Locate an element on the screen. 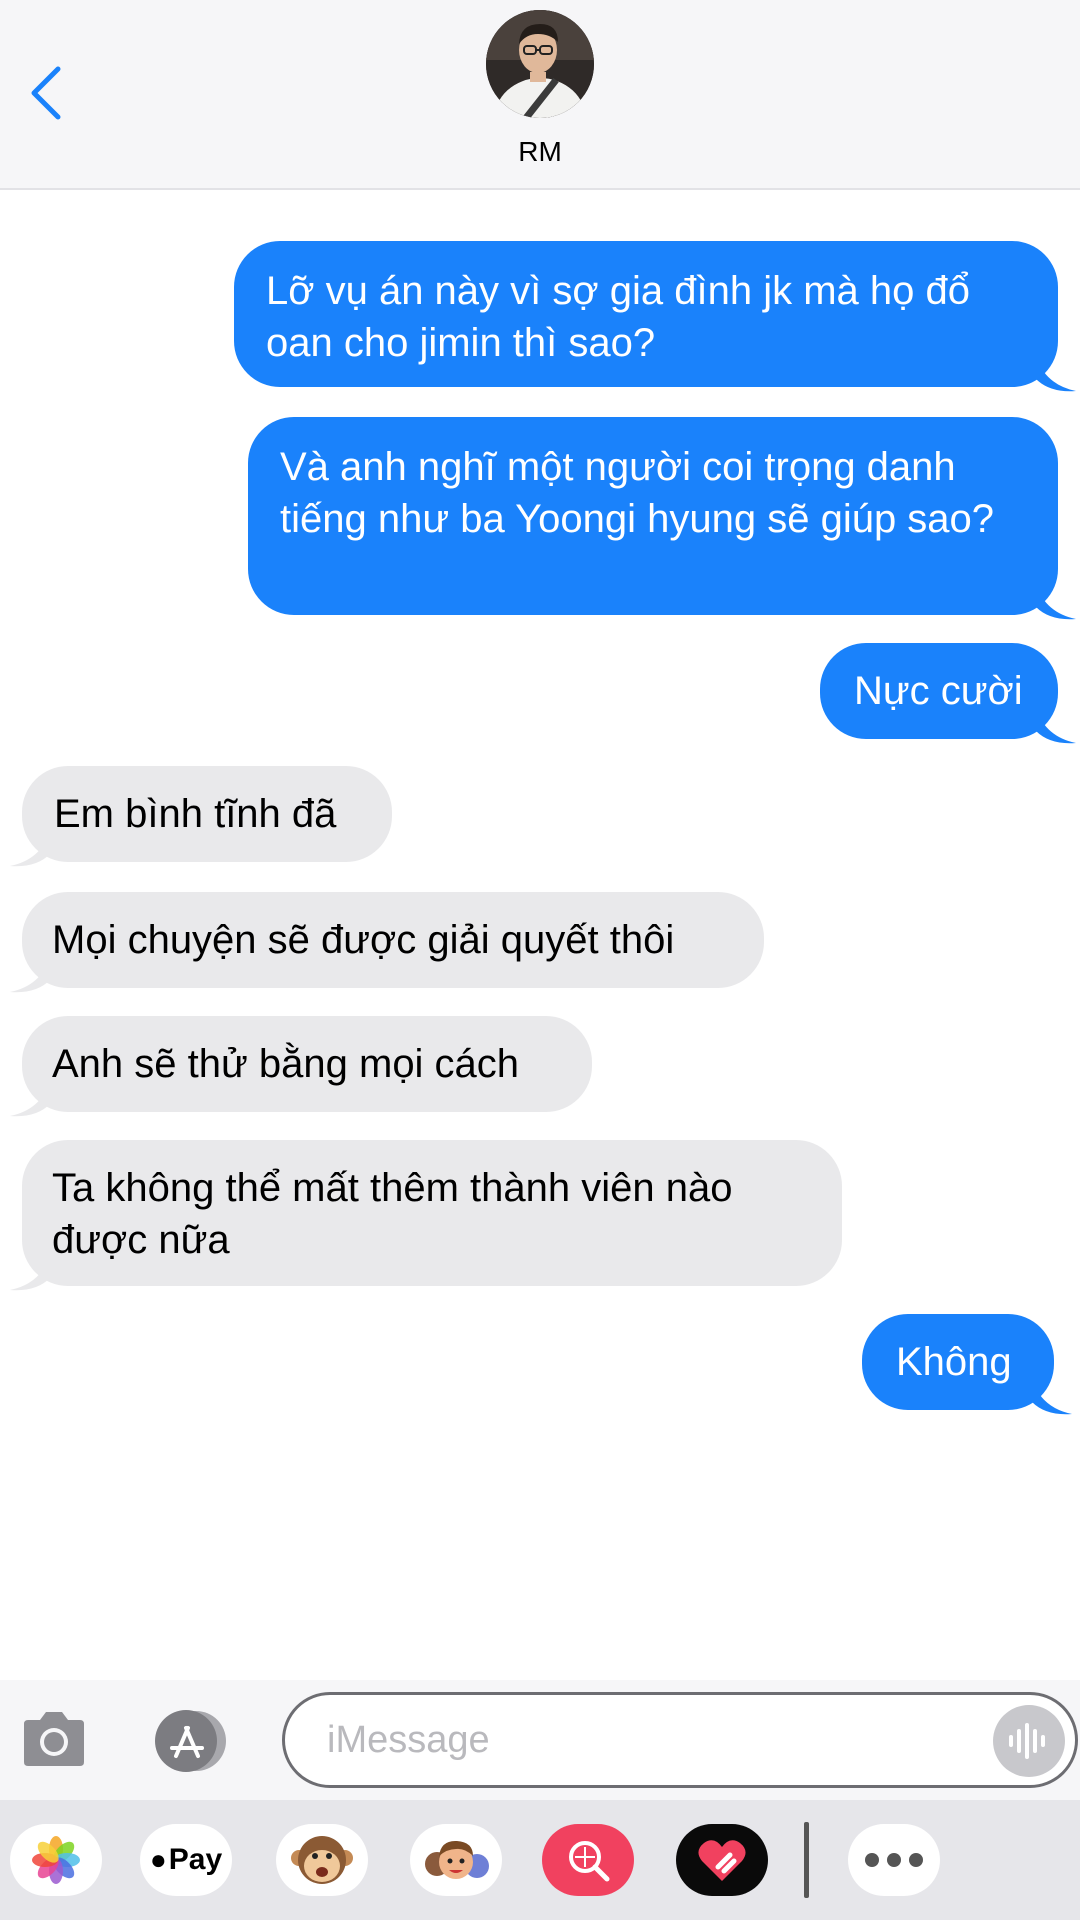  message-text: Mọi chuyện sẽ được giải quyết thôi is located at coordinates (363, 940).